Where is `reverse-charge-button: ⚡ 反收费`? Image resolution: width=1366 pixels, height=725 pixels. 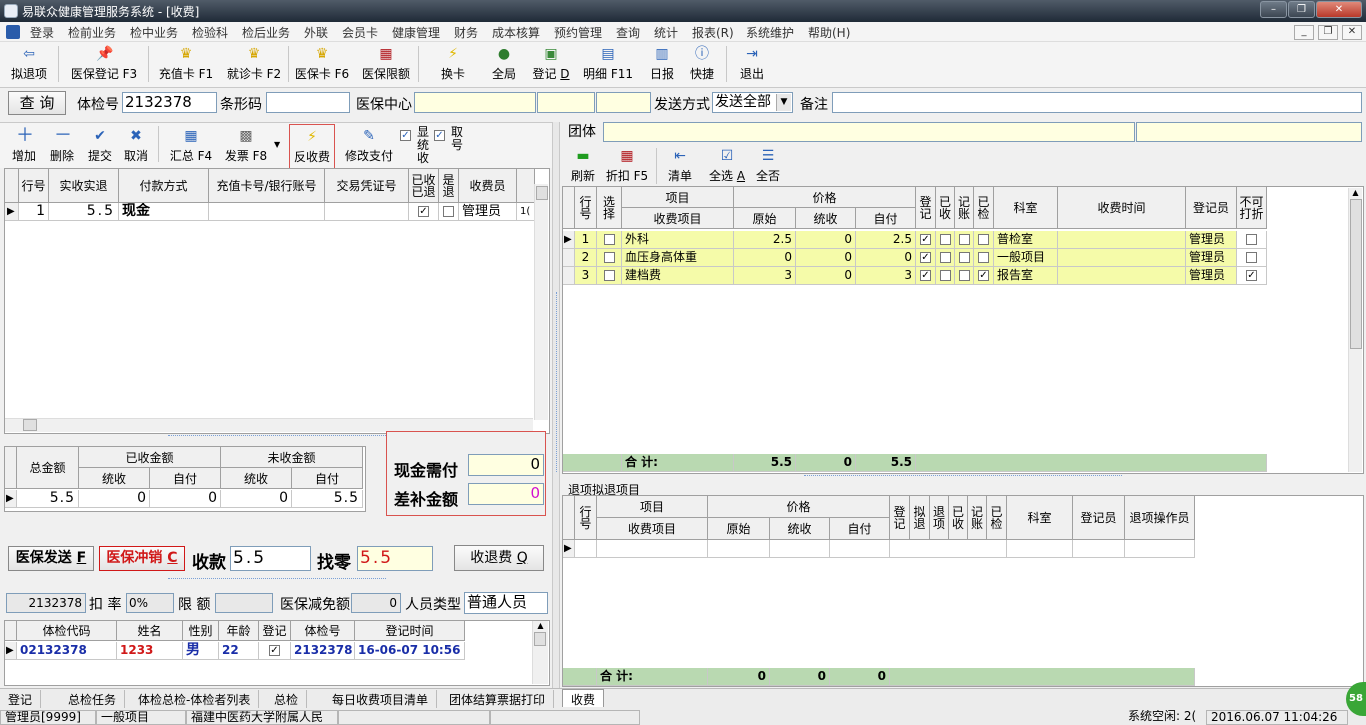
reverse-charge-button: ⚡ 反收费 is located at coordinates (312, 147).